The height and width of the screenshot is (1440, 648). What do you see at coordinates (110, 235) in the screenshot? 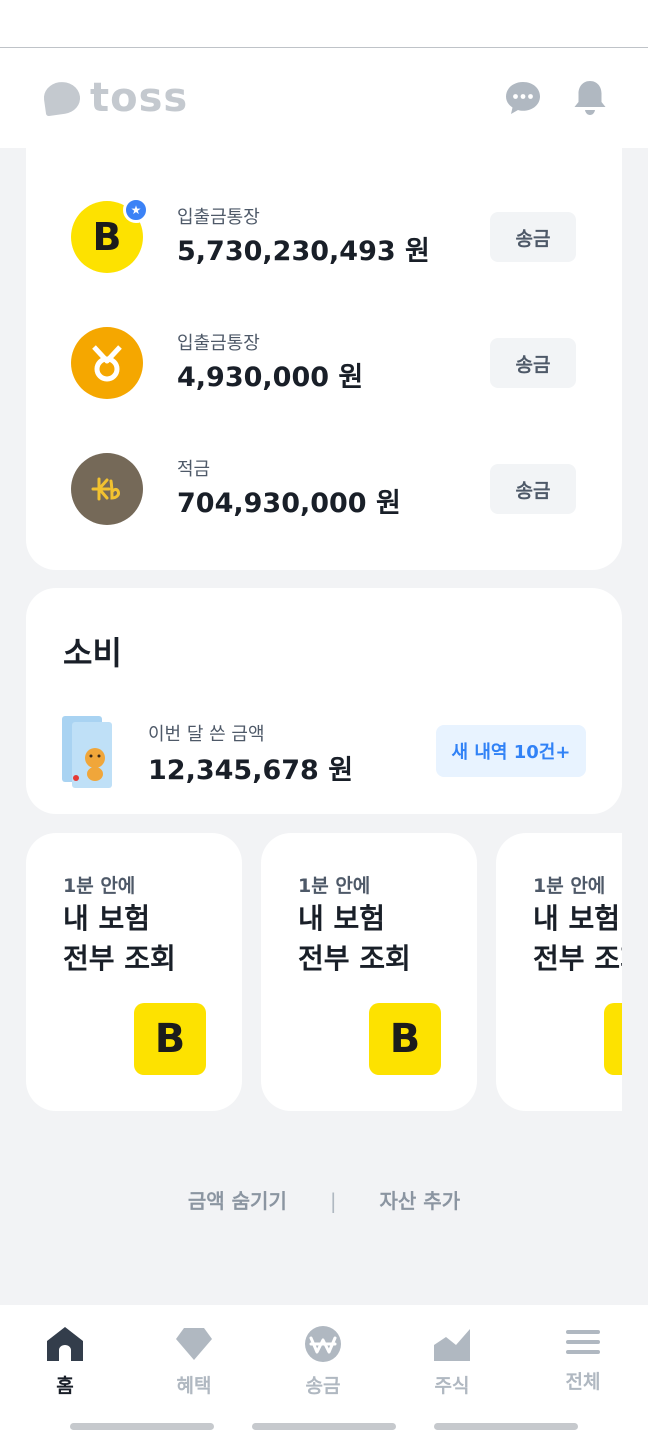
I see `kakaobank-logo: B ★` at bounding box center [110, 235].